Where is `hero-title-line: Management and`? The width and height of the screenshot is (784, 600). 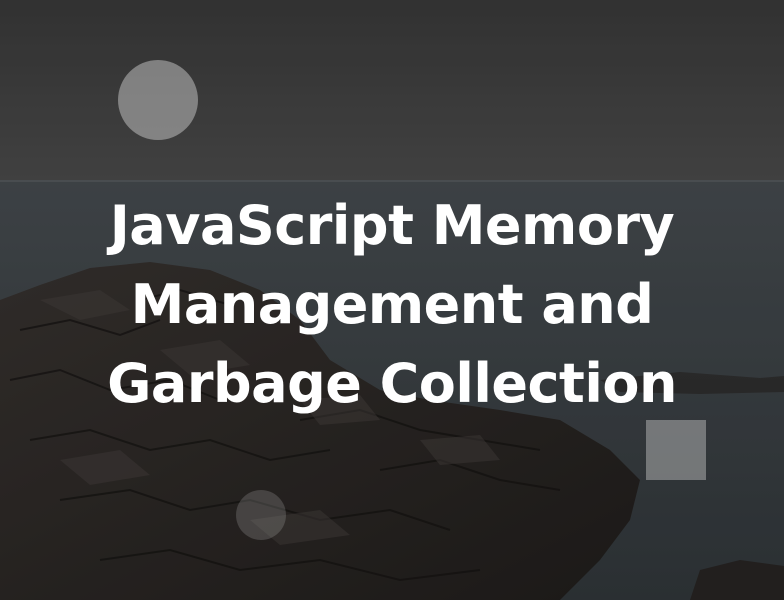
hero-title-line: Management and is located at coordinates (392, 304).